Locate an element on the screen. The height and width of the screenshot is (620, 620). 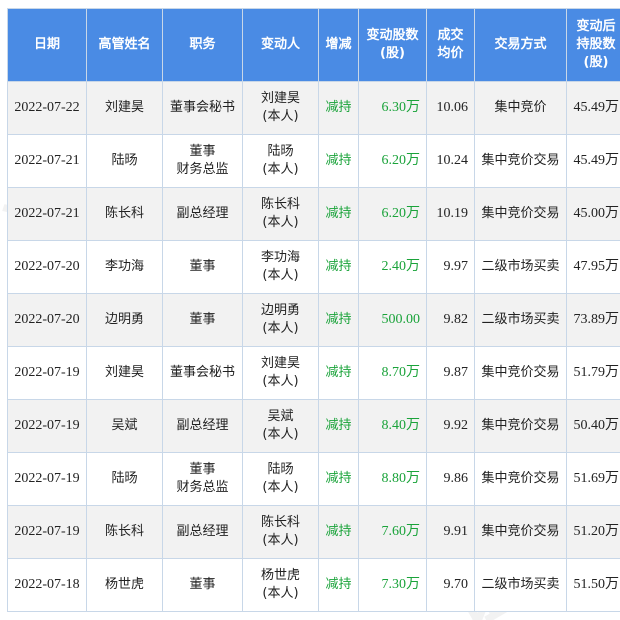
column-header-direction: 增减 is located at coordinates (338, 45).